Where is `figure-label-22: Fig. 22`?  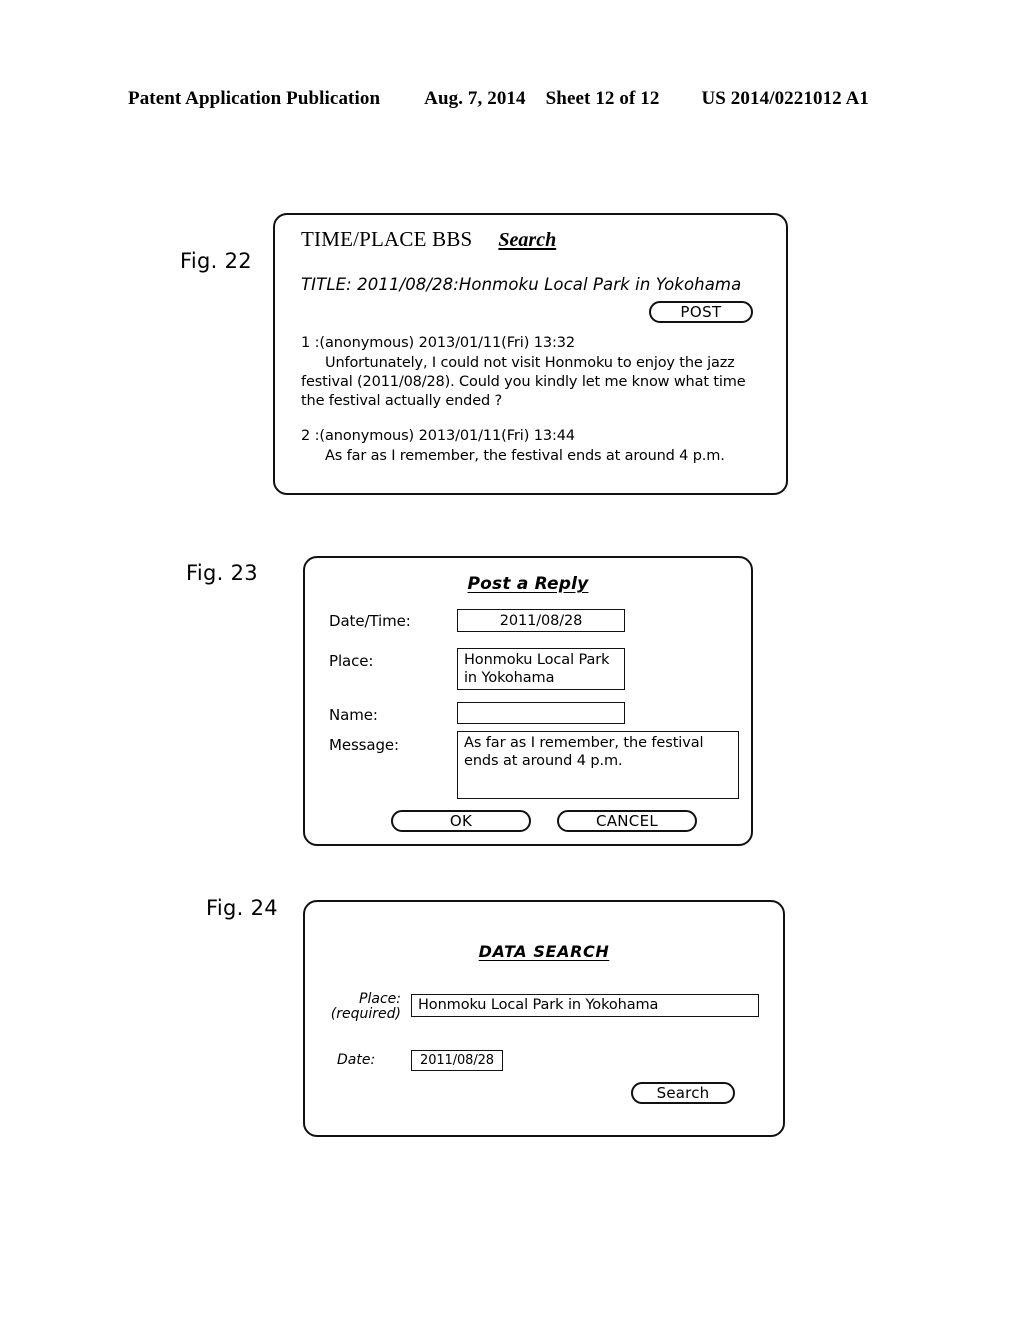
figure-label-22: Fig. 22 is located at coordinates (216, 261).